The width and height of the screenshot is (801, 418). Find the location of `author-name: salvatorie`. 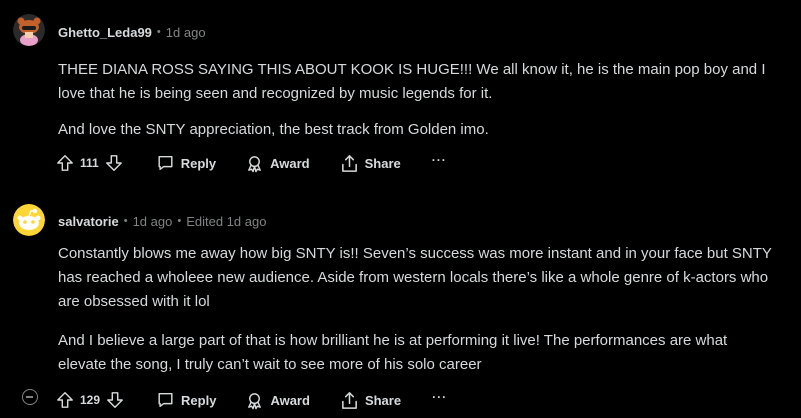

author-name: salvatorie is located at coordinates (88, 221).